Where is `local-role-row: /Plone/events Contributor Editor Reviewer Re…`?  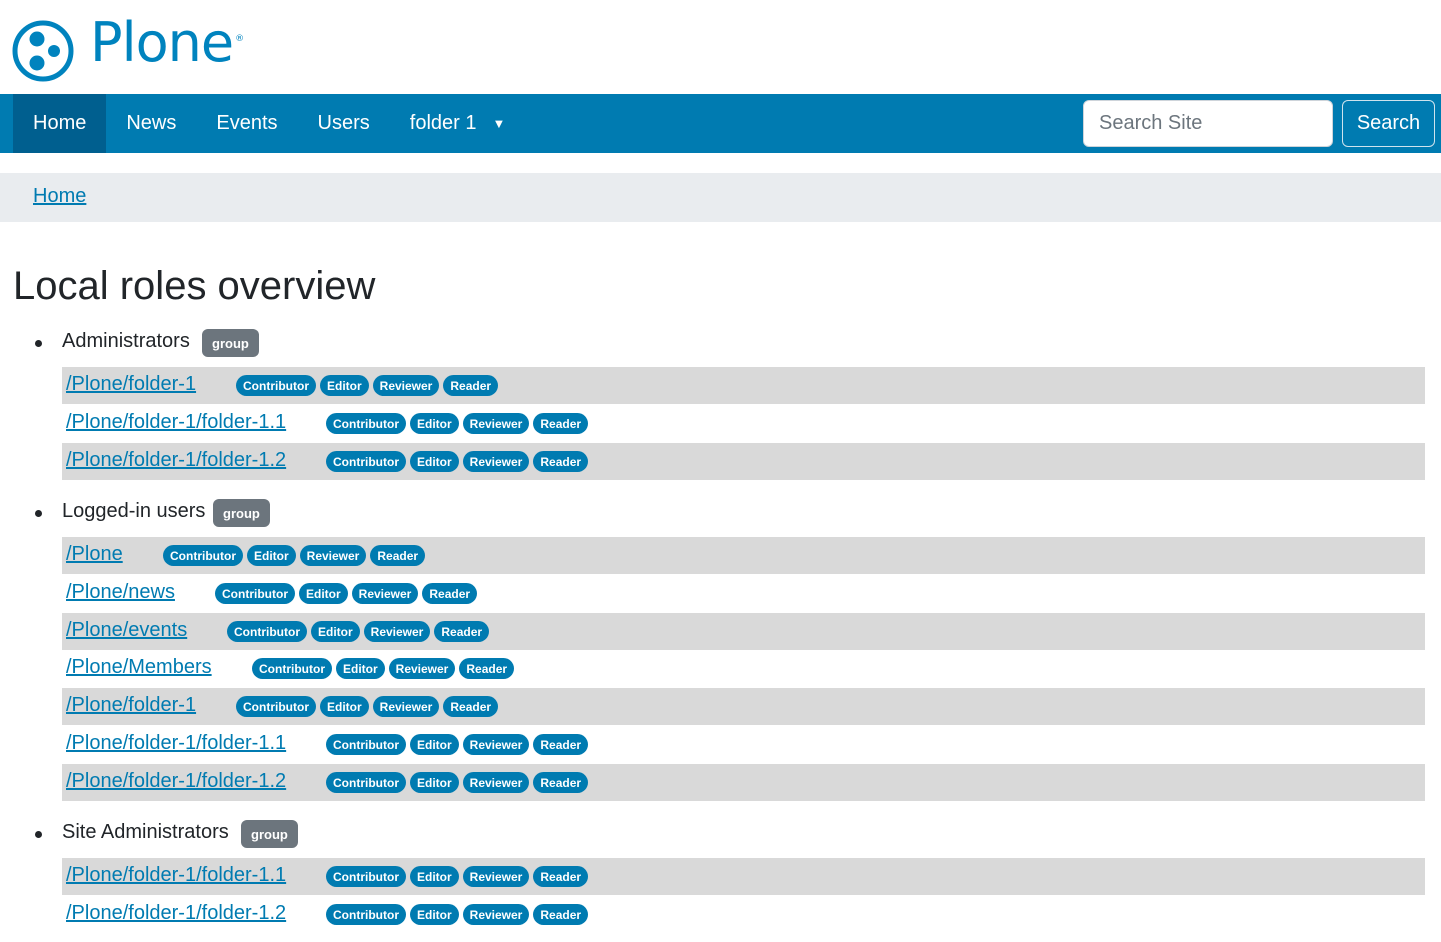 local-role-row: /Plone/events Contributor Editor Reviewer Re… is located at coordinates (743, 631).